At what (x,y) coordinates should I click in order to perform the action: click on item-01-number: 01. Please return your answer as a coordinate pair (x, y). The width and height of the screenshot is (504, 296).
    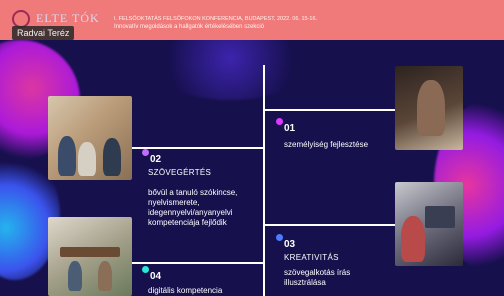
    Looking at the image, I should click on (290, 128).